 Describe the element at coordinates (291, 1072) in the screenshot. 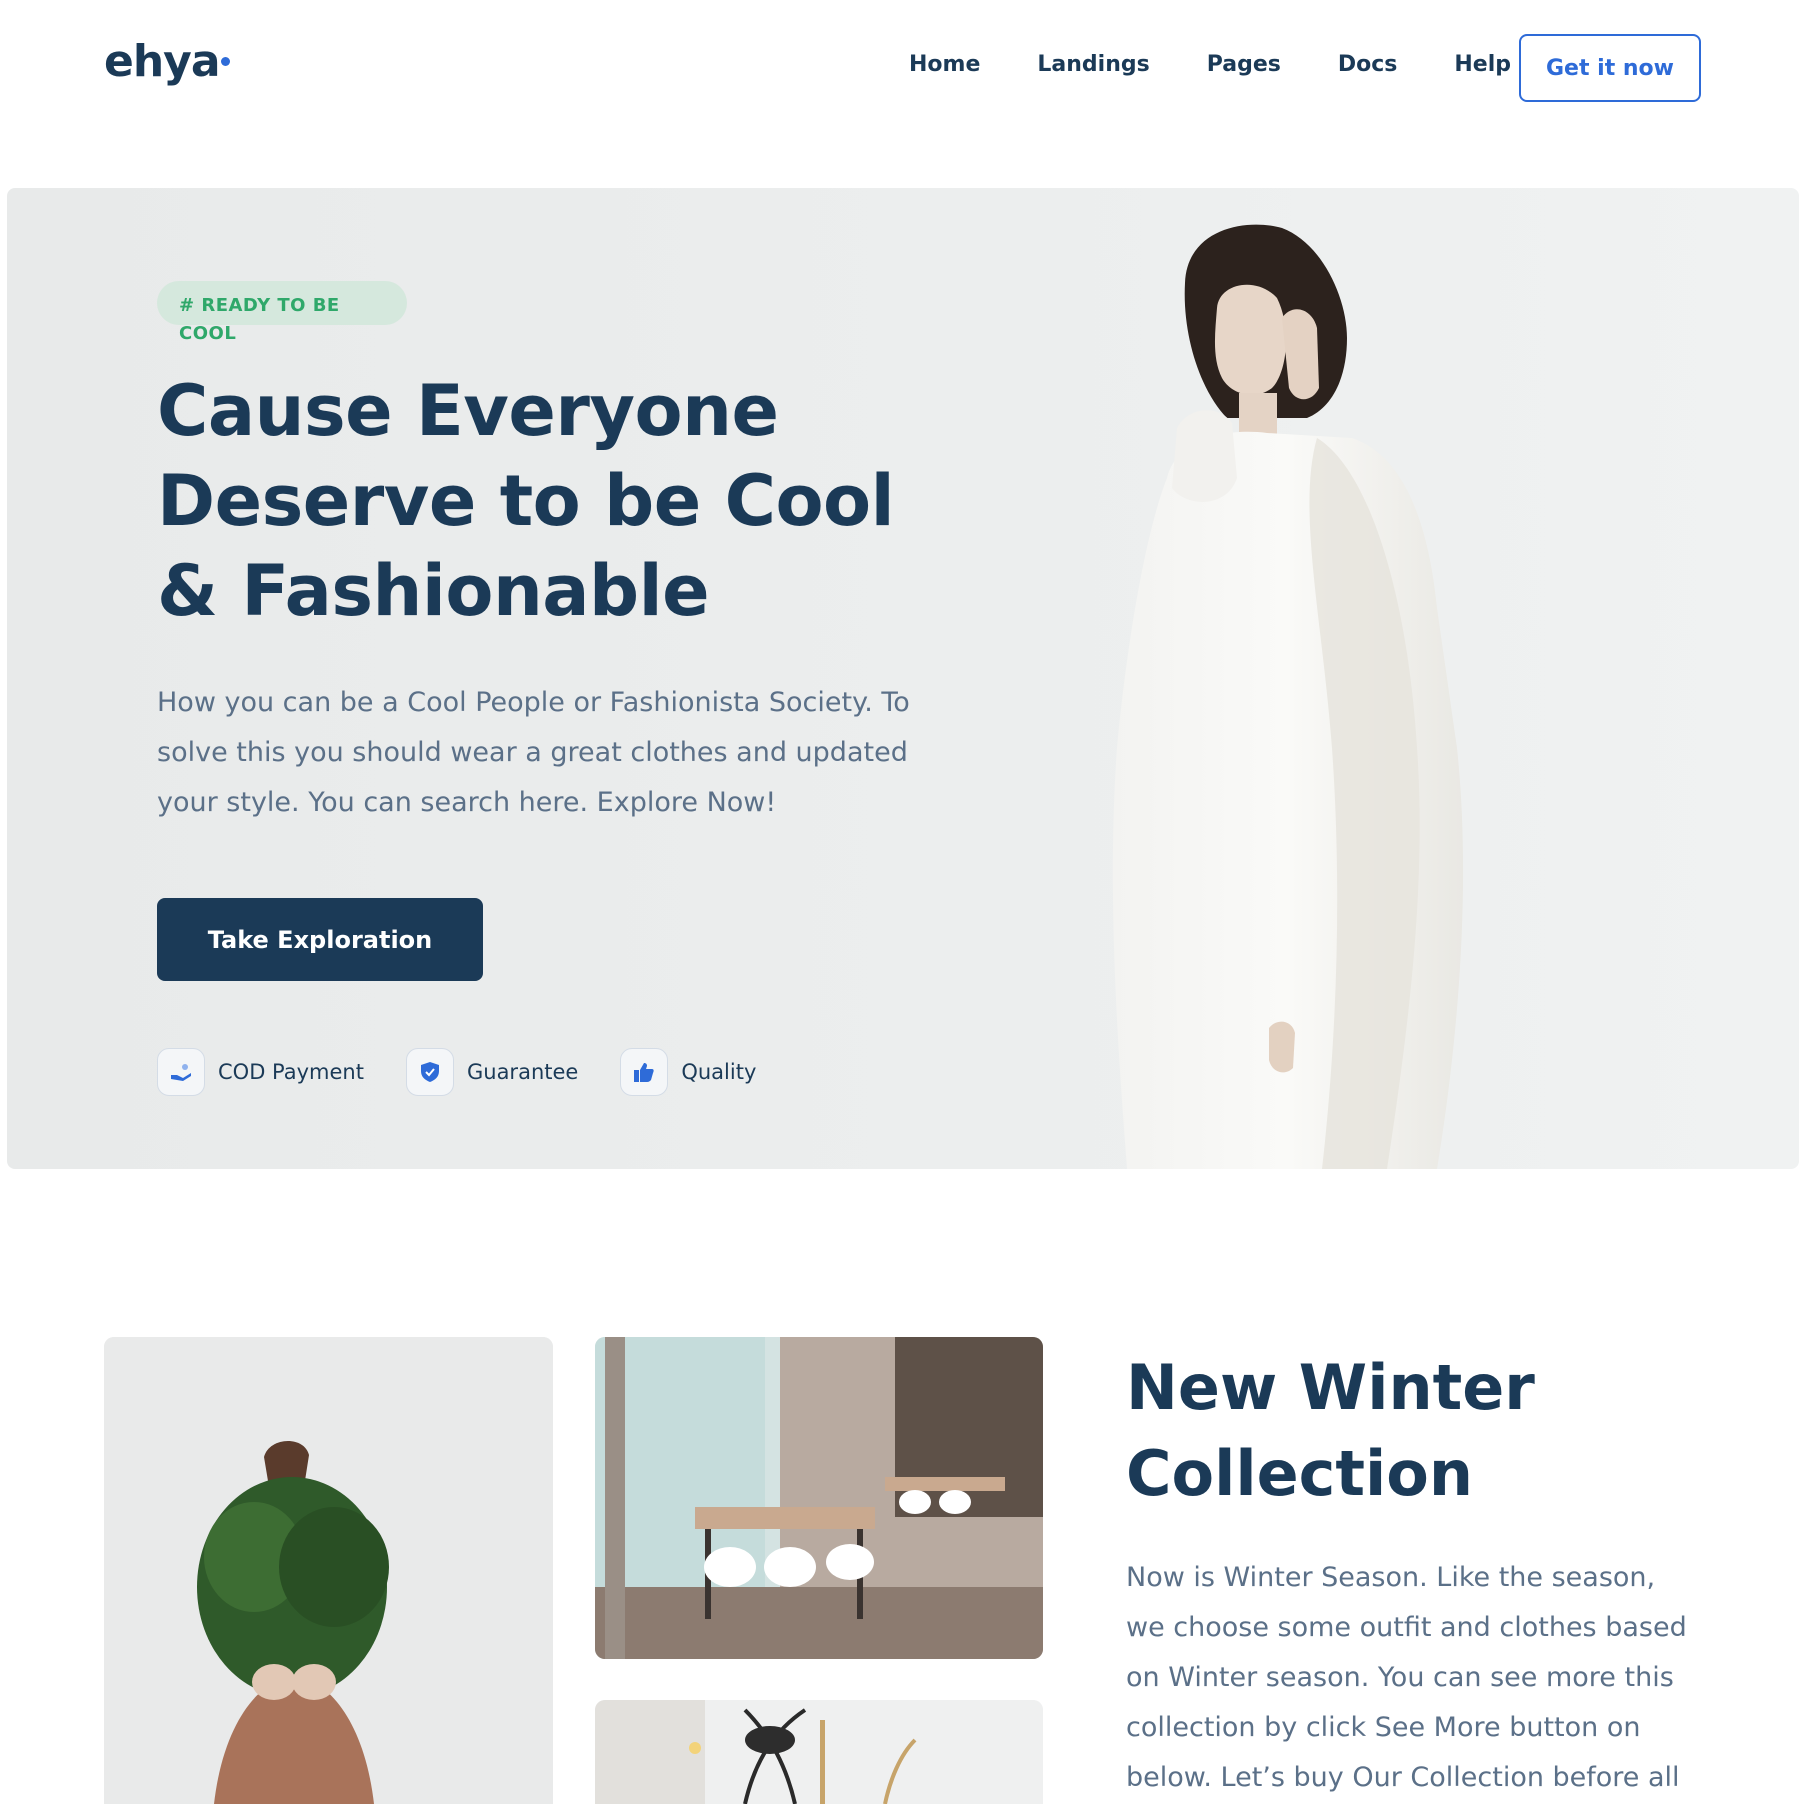

I see `feature-label: COD Payment` at that location.